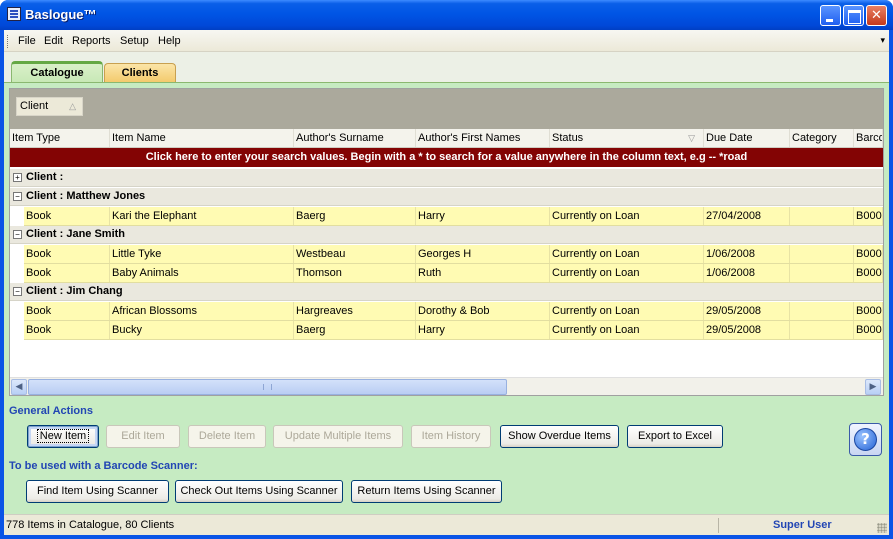 This screenshot has height=539, width=893. What do you see at coordinates (355, 138) in the screenshot?
I see `column-header-author-surname: Author's Surname` at bounding box center [355, 138].